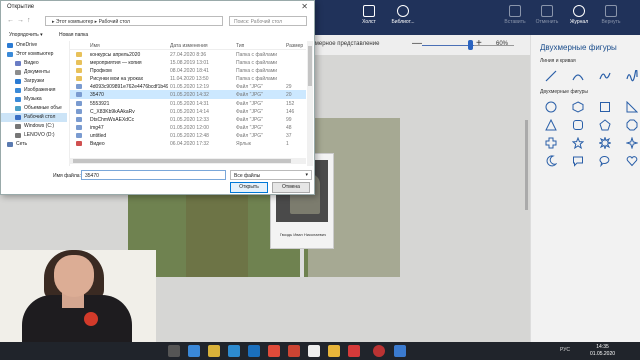 Image resolution: width=640 pixels, height=360 pixels. I want to click on pentagon-shape, so click(605, 125).